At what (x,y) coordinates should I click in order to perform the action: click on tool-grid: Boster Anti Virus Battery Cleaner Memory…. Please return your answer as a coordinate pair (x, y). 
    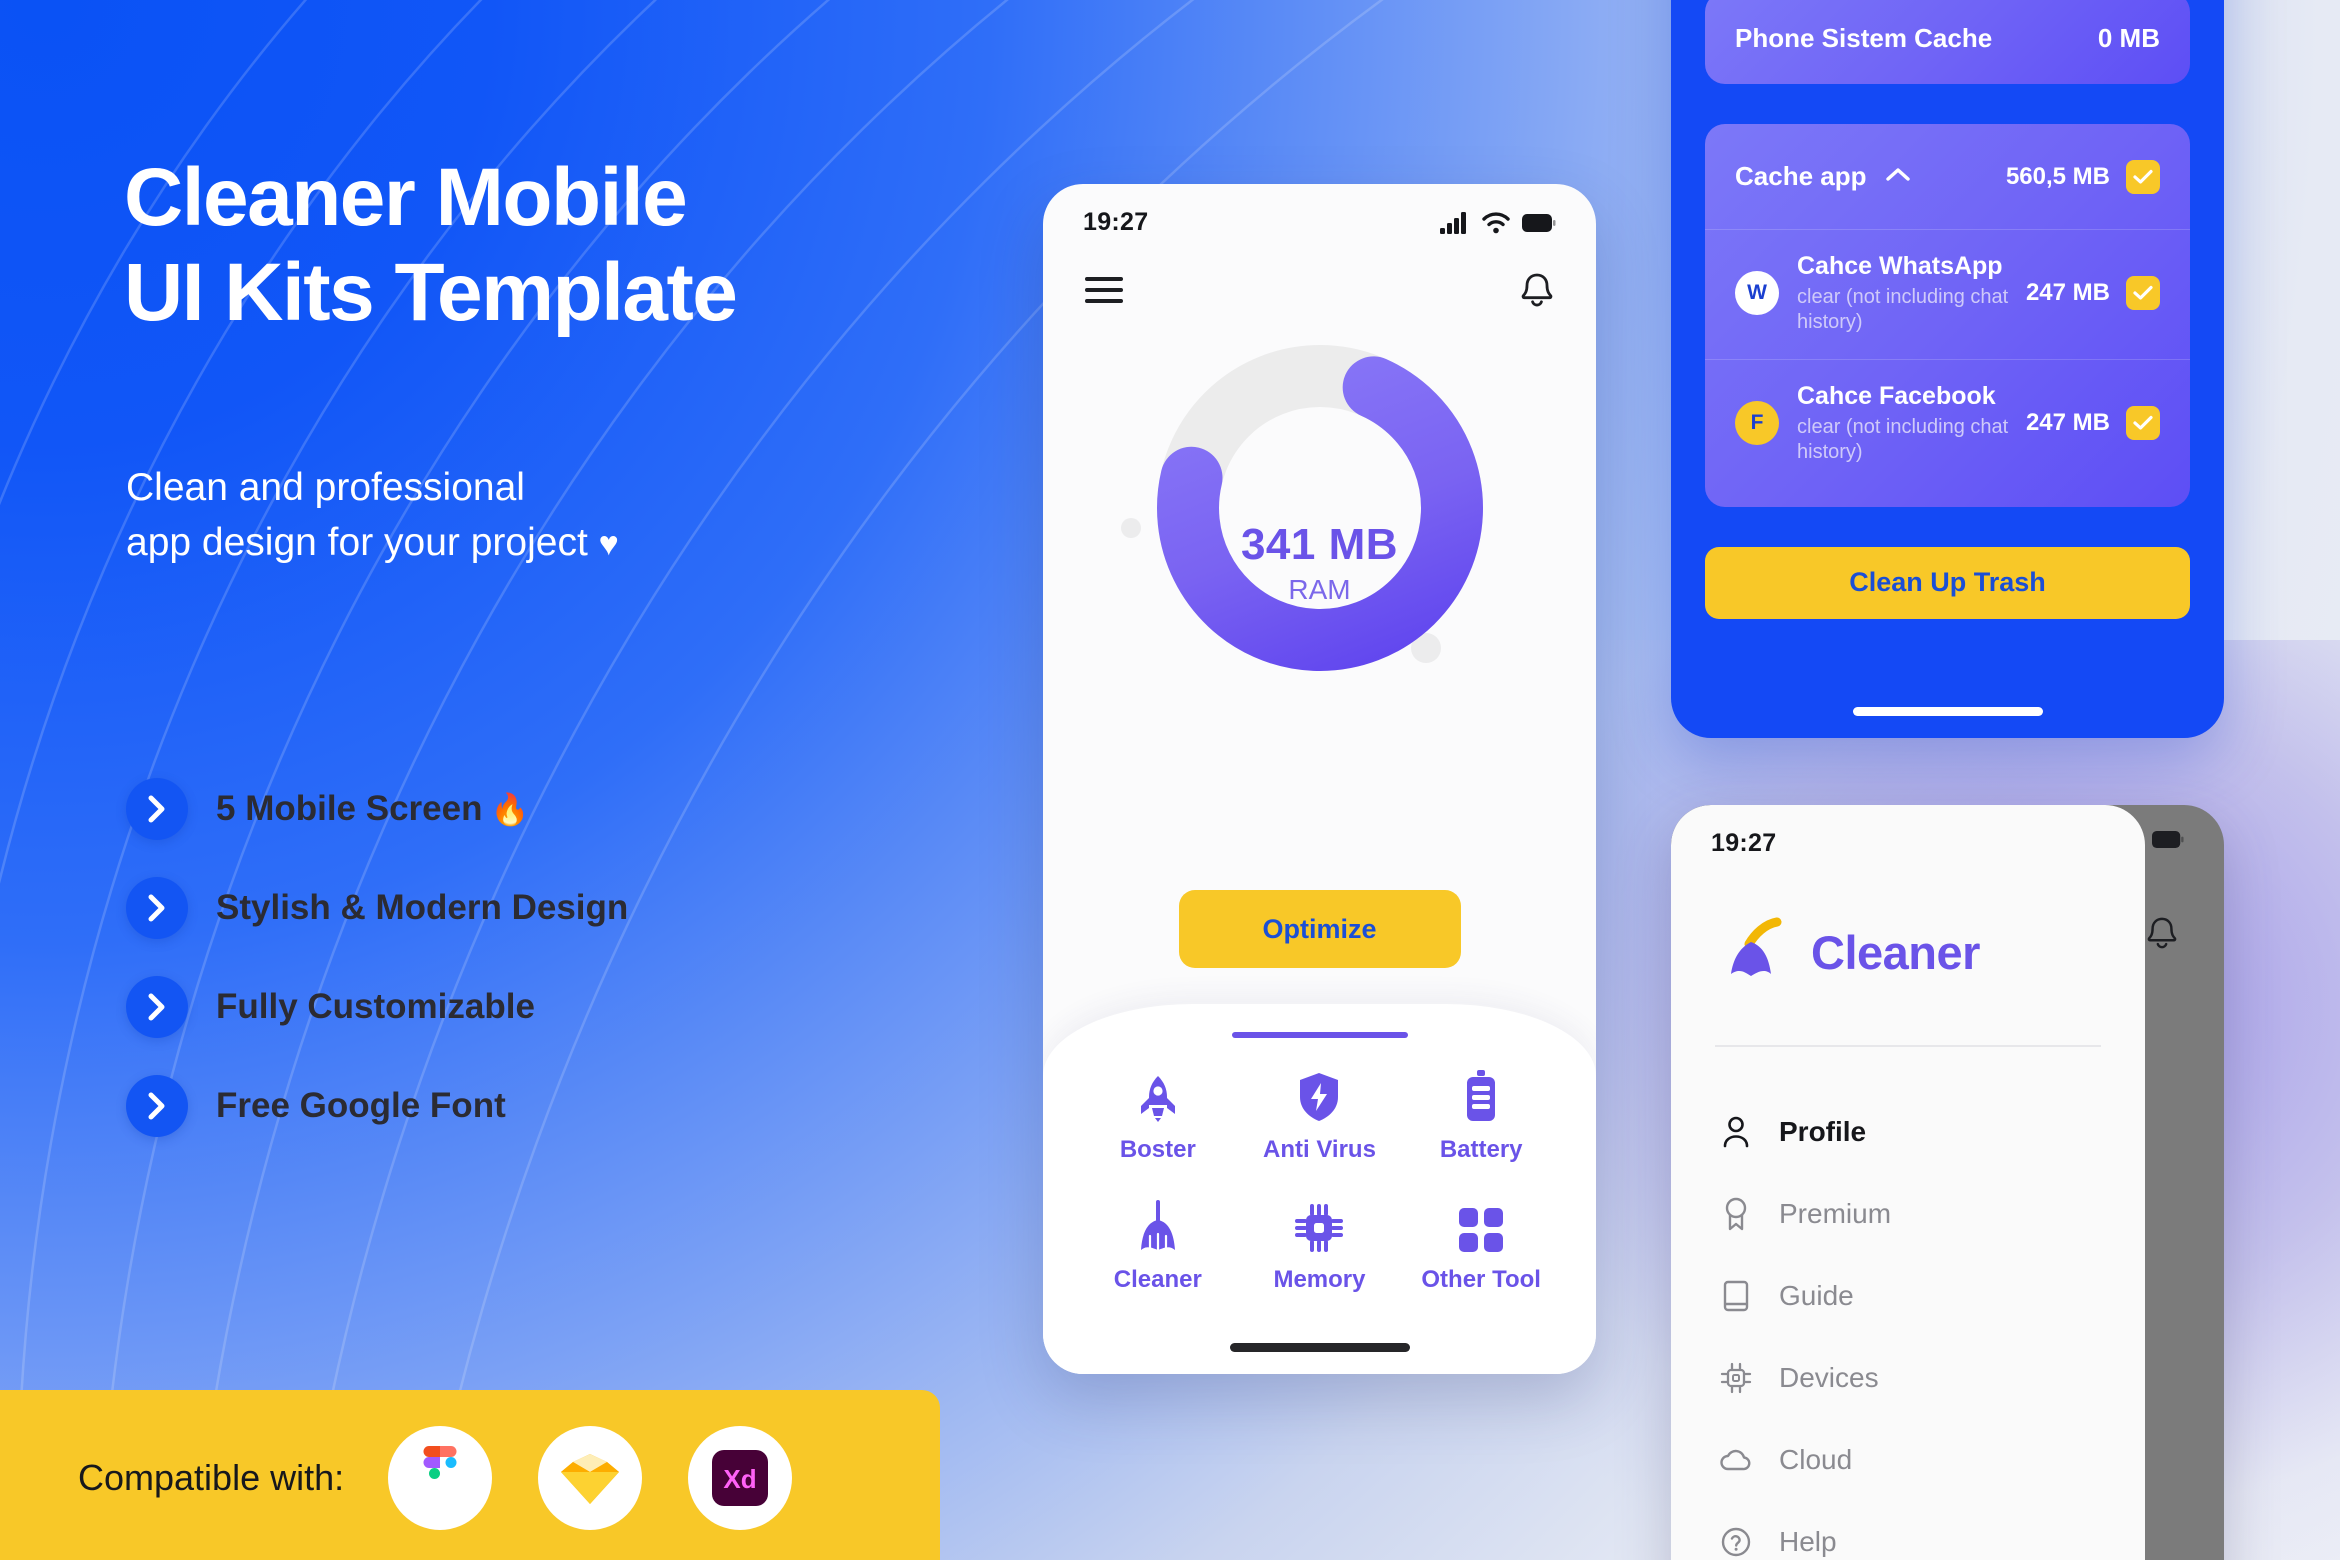
    Looking at the image, I should click on (1319, 1182).